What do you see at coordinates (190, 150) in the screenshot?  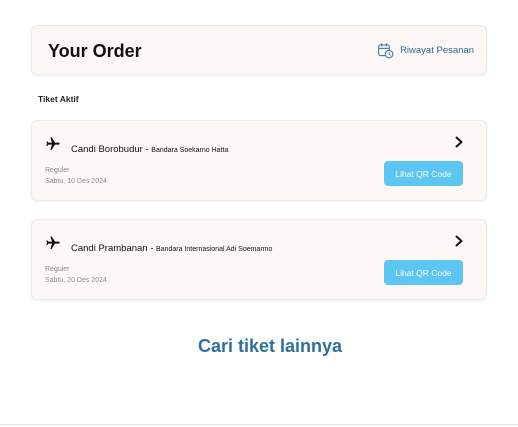 I see `ticket-origin: Bandara Soekarno Hatta` at bounding box center [190, 150].